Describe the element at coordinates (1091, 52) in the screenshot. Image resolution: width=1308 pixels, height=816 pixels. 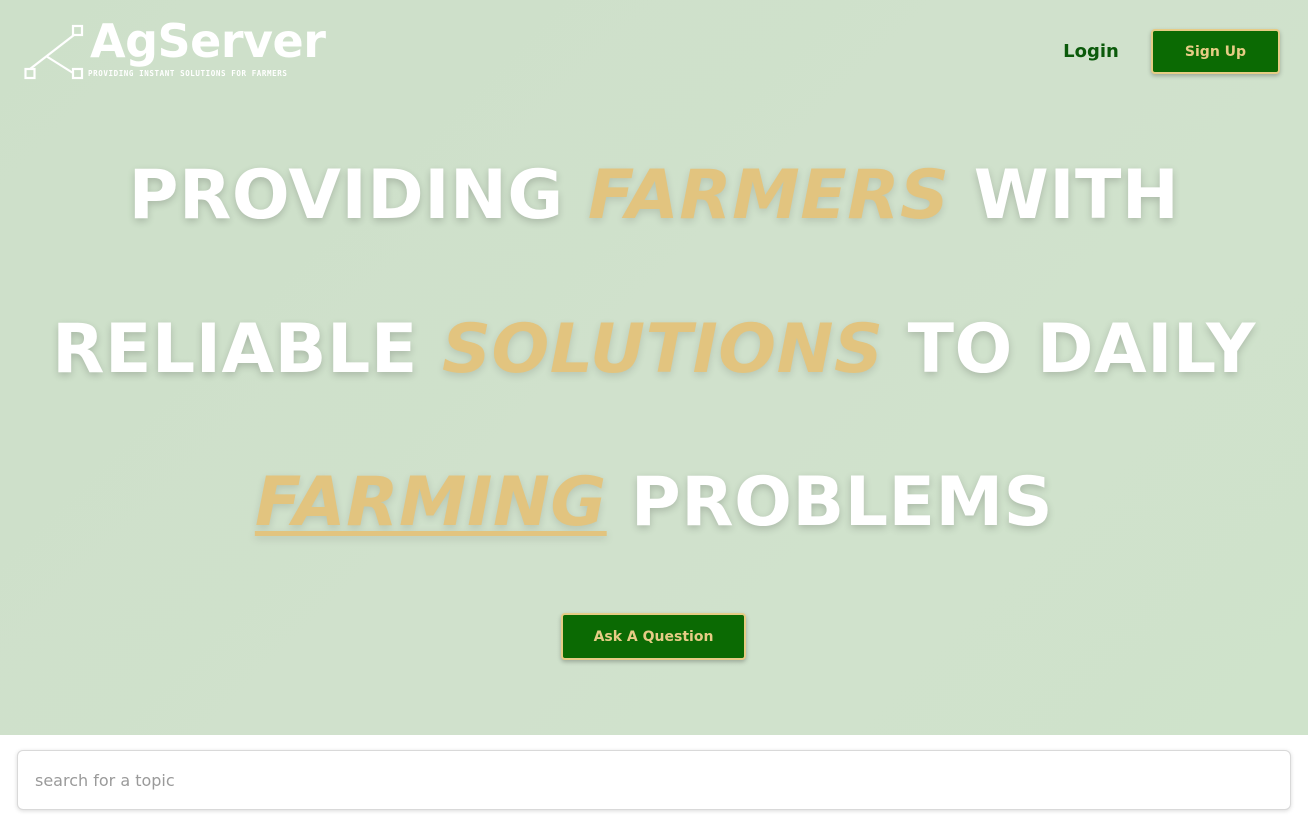
I see `login-link: Login` at that location.